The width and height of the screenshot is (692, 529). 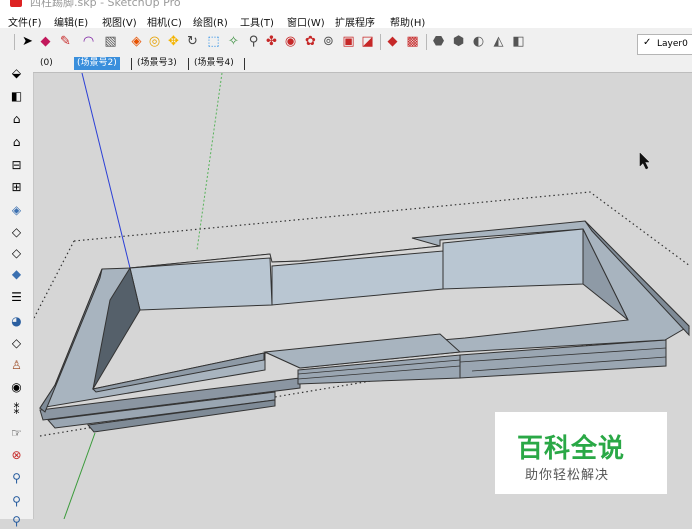 What do you see at coordinates (27, 41) in the screenshot?
I see `select-icon: ➤` at bounding box center [27, 41].